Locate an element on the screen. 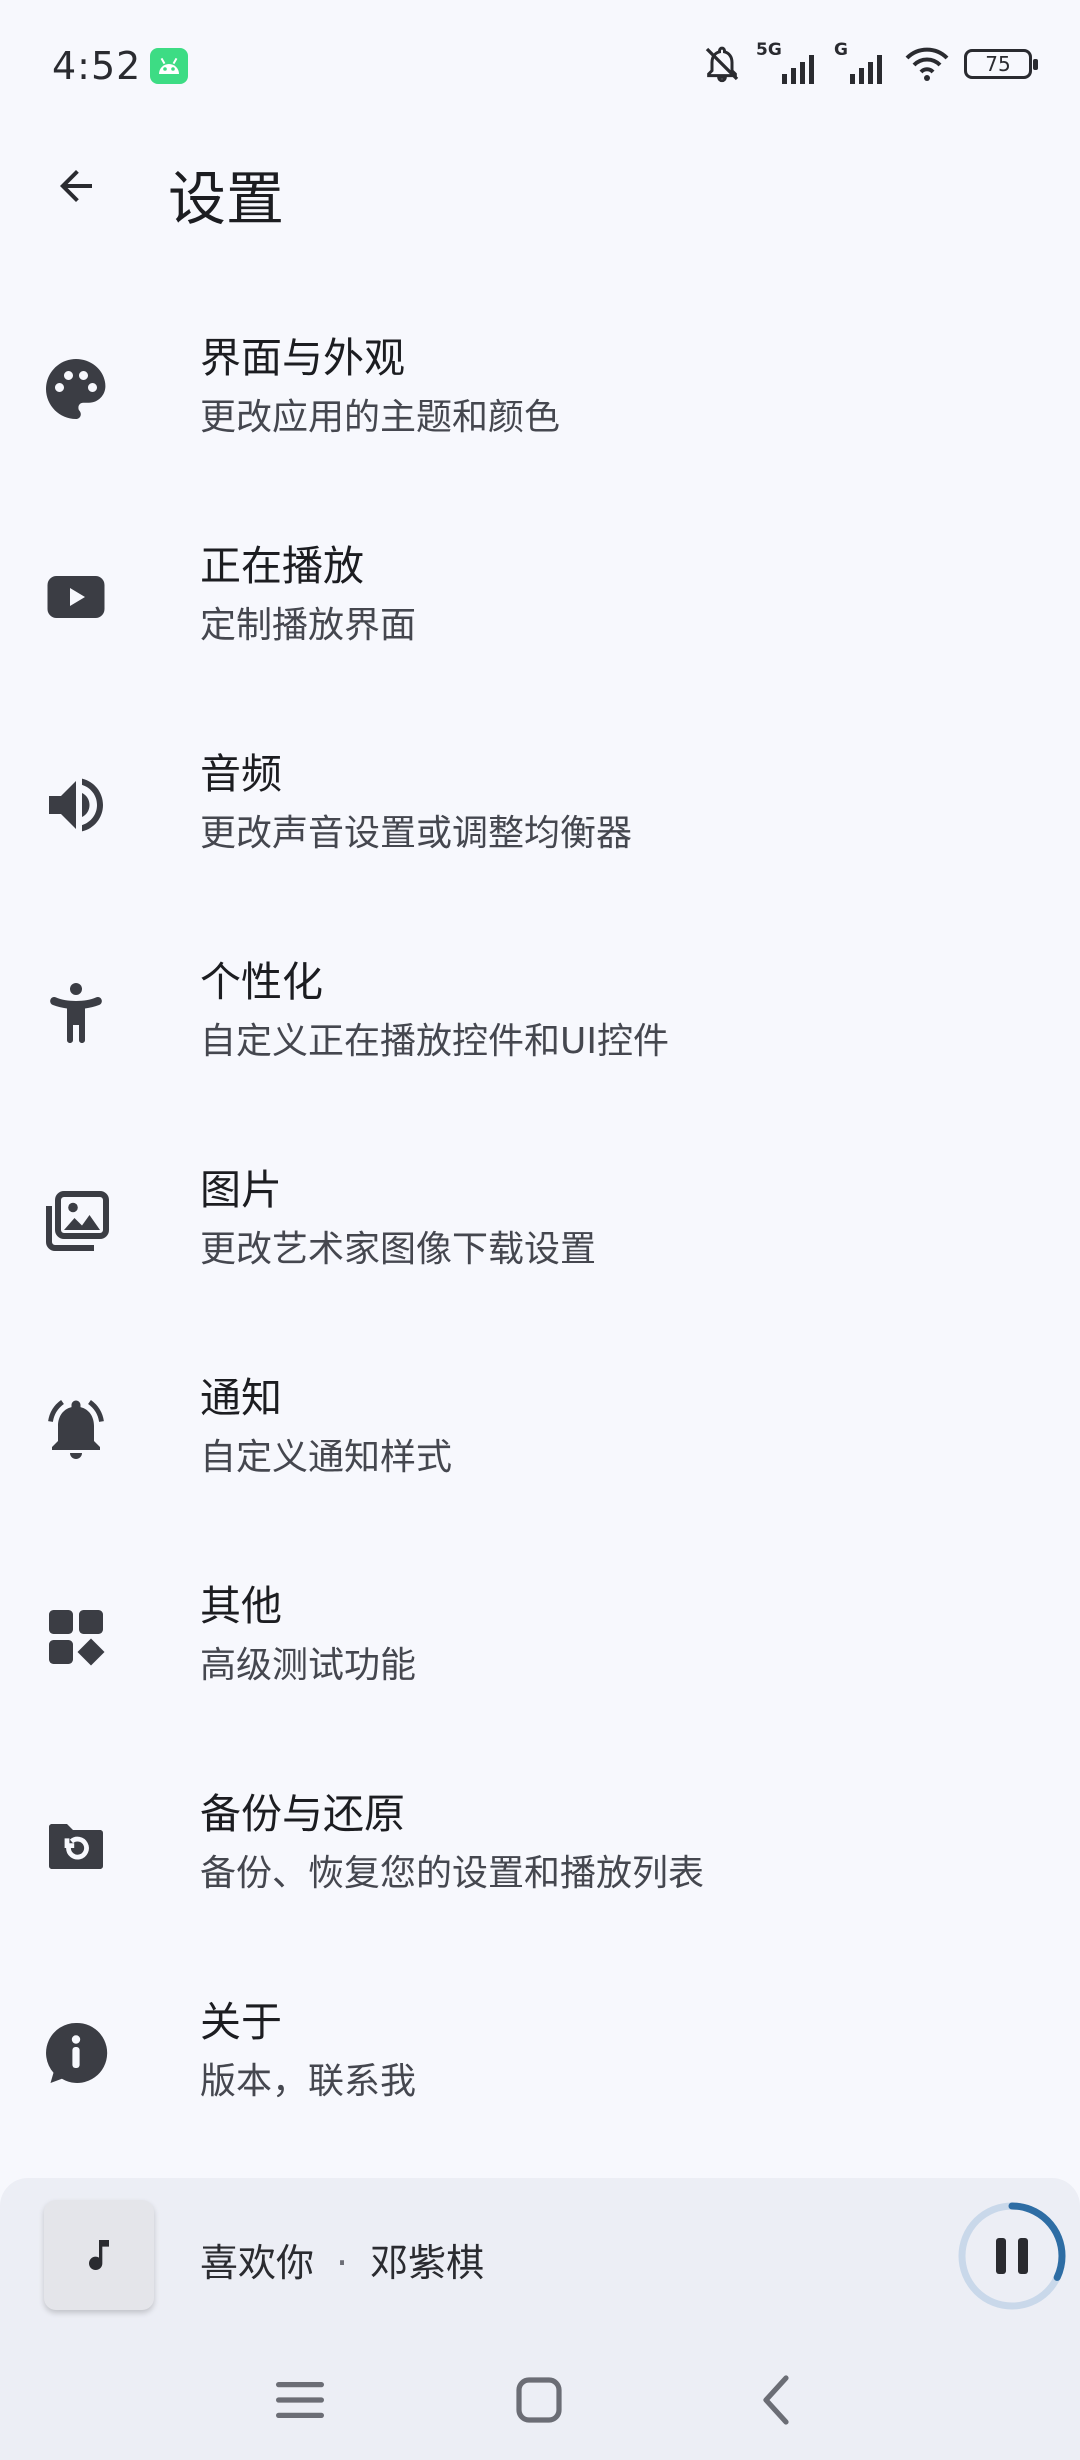 This screenshot has width=1080, height=2460. setting-subtitle: 更改应用的主题和颜色 is located at coordinates (380, 417).